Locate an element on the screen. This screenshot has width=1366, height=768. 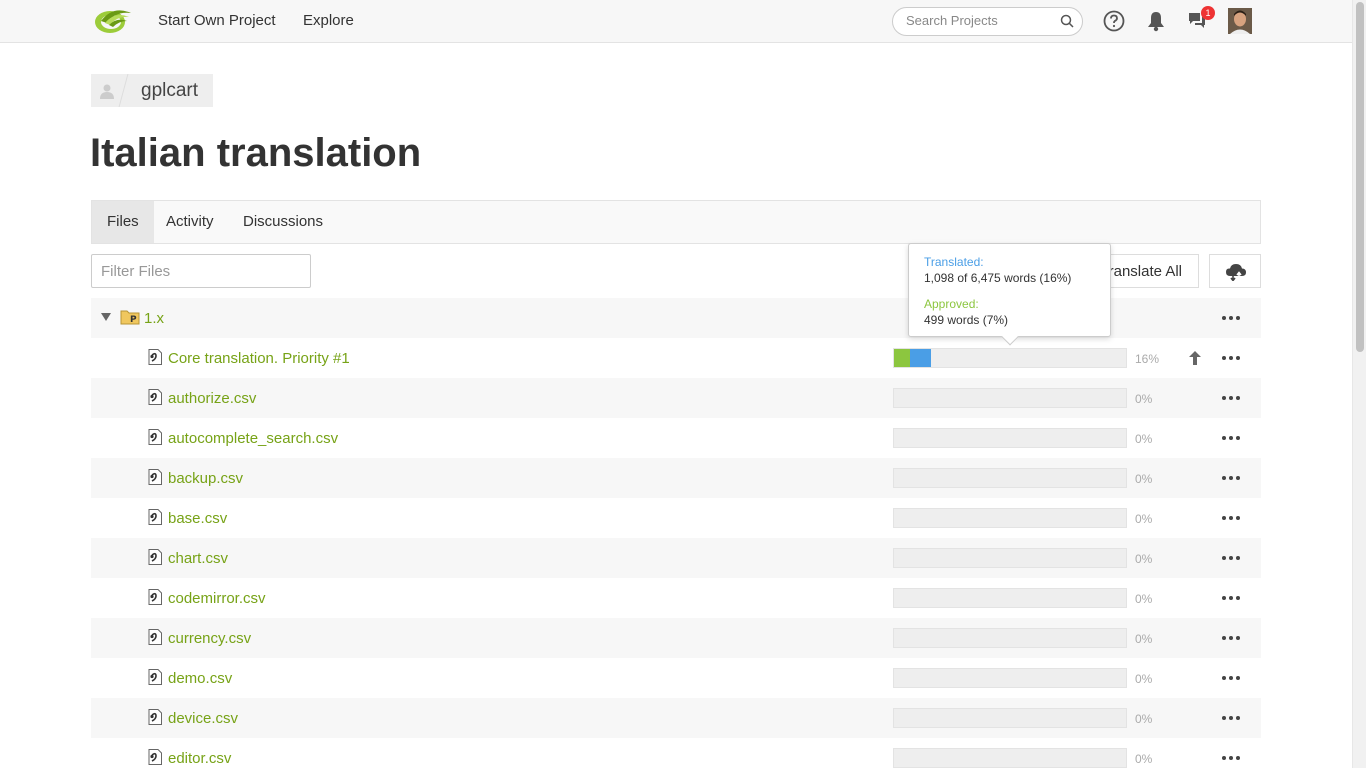
tooltip-translated-label: Translated: is located at coordinates (954, 262).